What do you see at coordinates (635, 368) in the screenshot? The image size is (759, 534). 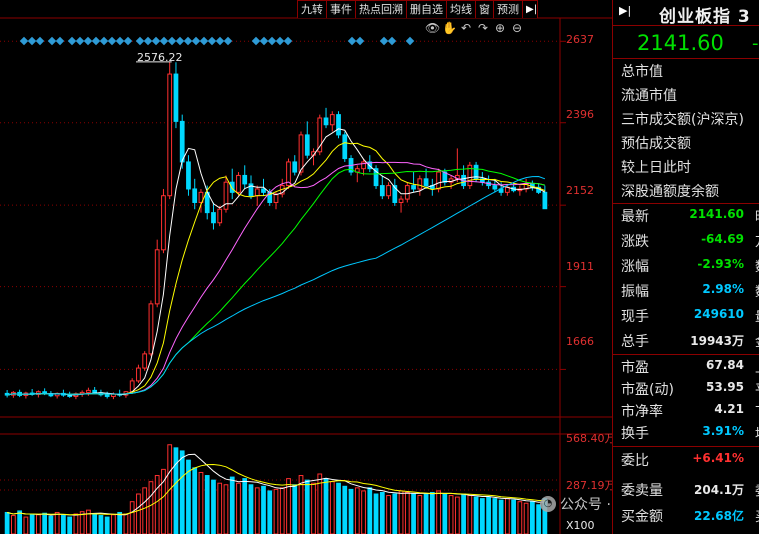 I see `quote-key: 市盈` at bounding box center [635, 368].